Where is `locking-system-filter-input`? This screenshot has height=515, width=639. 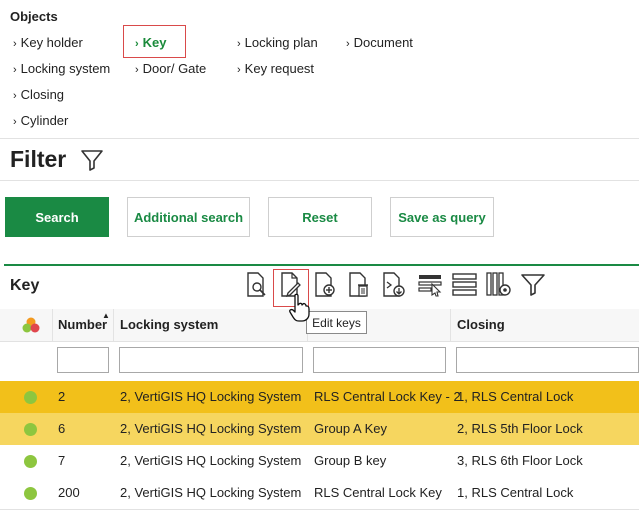
locking-system-filter-input is located at coordinates (211, 360).